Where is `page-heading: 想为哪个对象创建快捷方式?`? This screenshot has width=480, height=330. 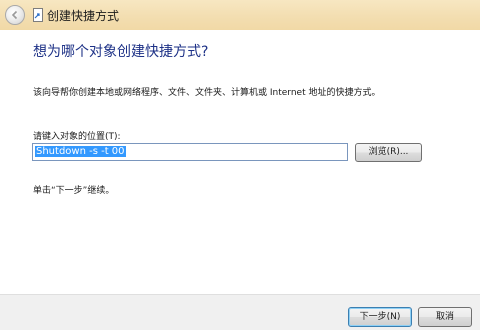
page-heading: 想为哪个对象创建快捷方式? is located at coordinates (121, 52).